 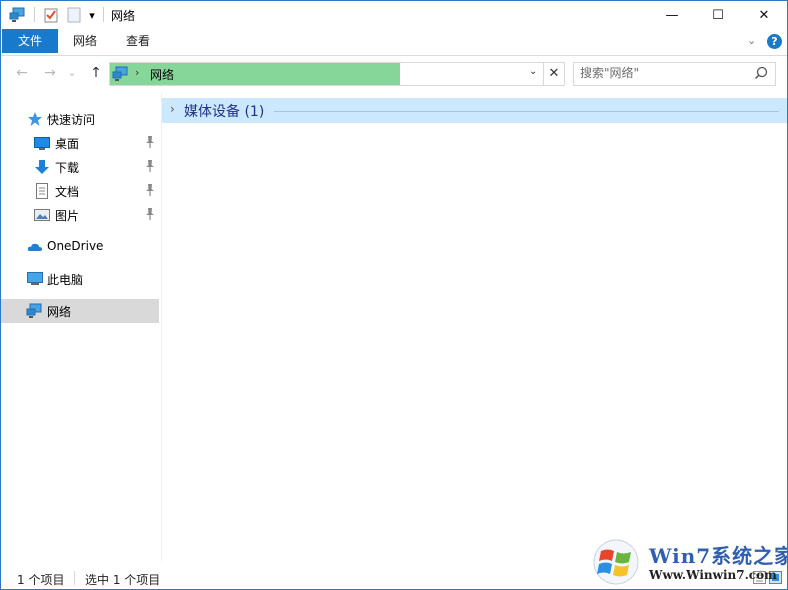 I want to click on new-folder-icon, so click(x=74, y=15).